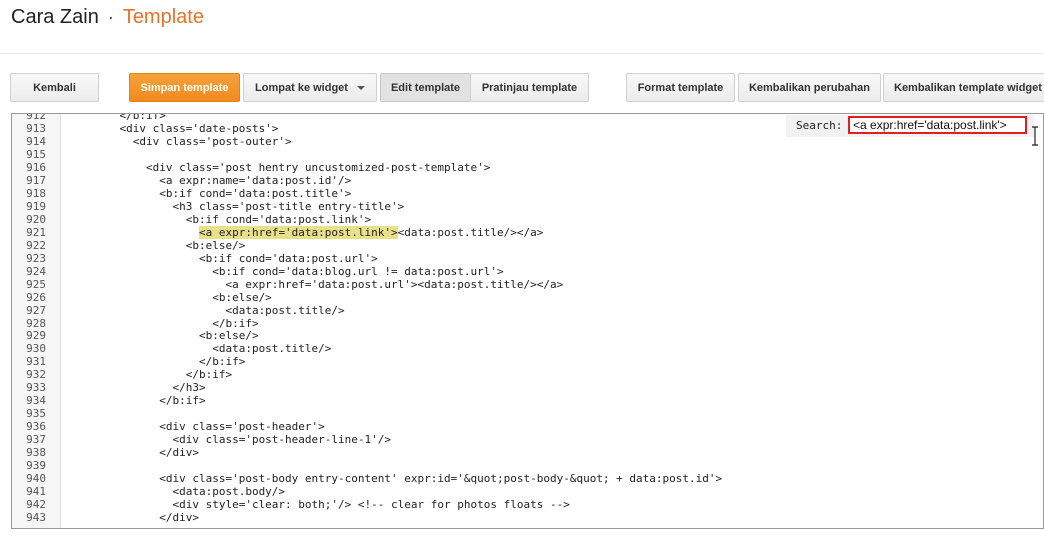 The height and width of the screenshot is (547, 1044). Describe the element at coordinates (36, 206) in the screenshot. I see `line-number: 919` at that location.